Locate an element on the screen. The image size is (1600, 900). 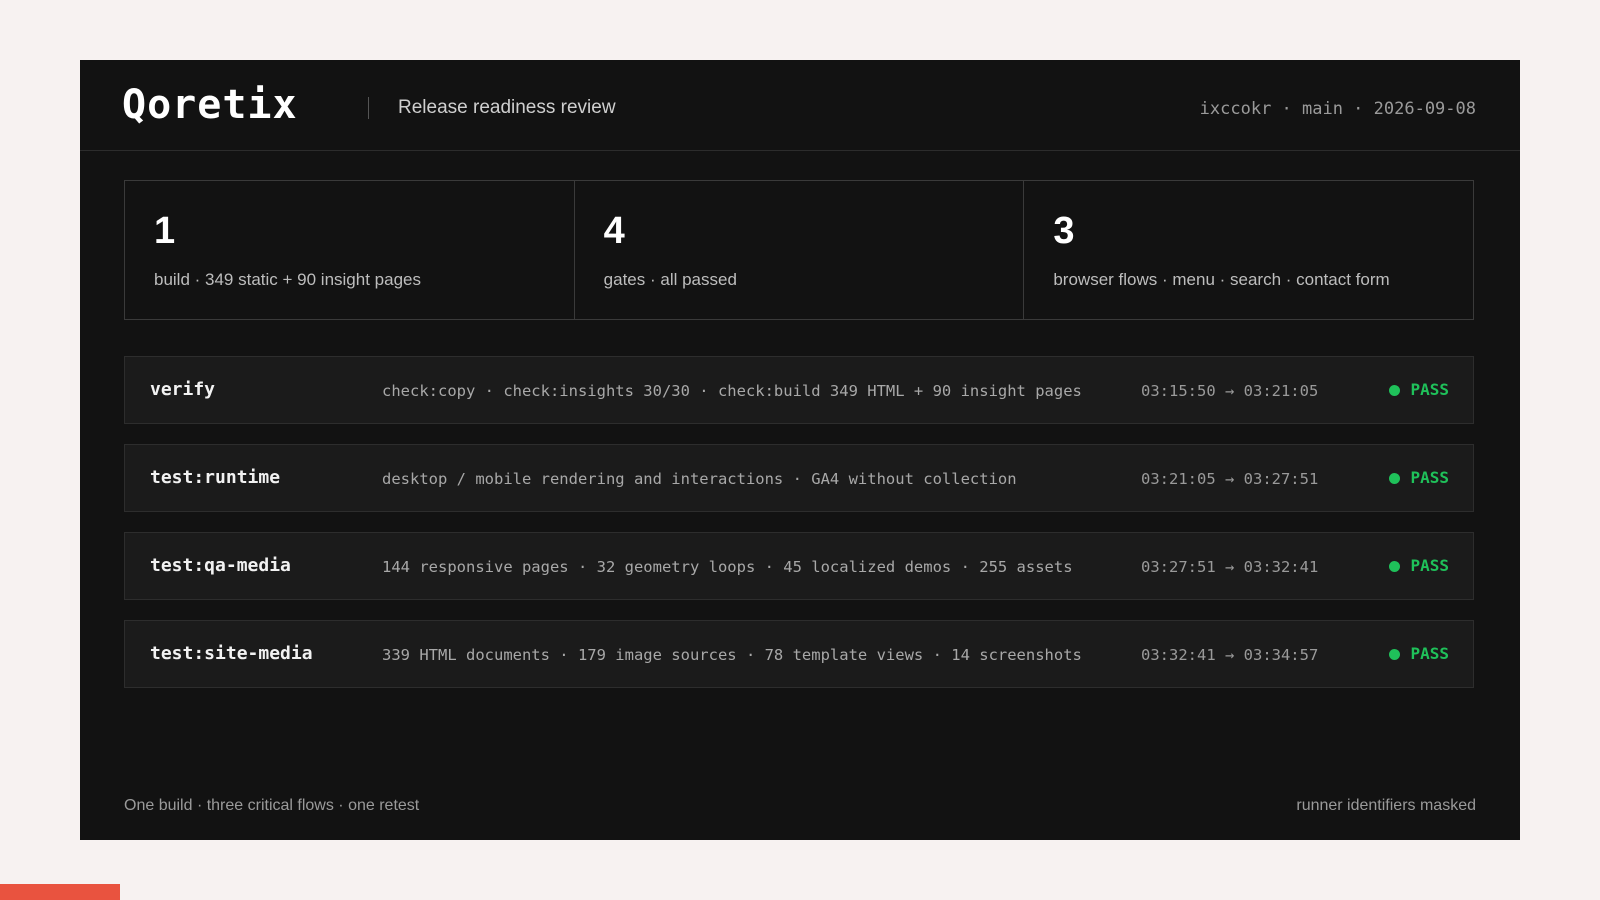
gate-name: test:qa-media is located at coordinates (220, 565).